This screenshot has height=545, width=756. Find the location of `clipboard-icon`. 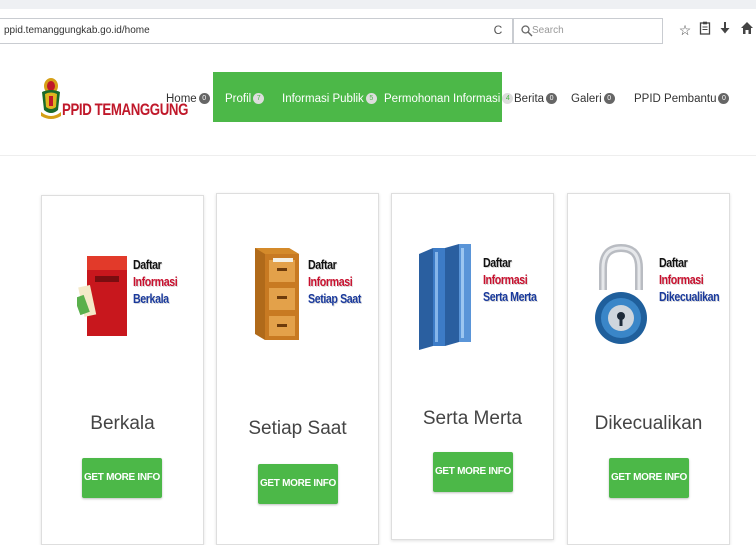

clipboard-icon is located at coordinates (705, 30).